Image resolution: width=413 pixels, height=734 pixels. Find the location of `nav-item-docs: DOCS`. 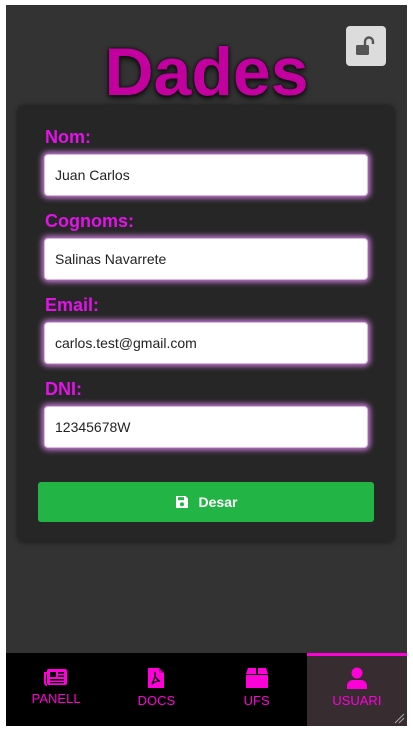

nav-item-docs: DOCS is located at coordinates (156, 689).